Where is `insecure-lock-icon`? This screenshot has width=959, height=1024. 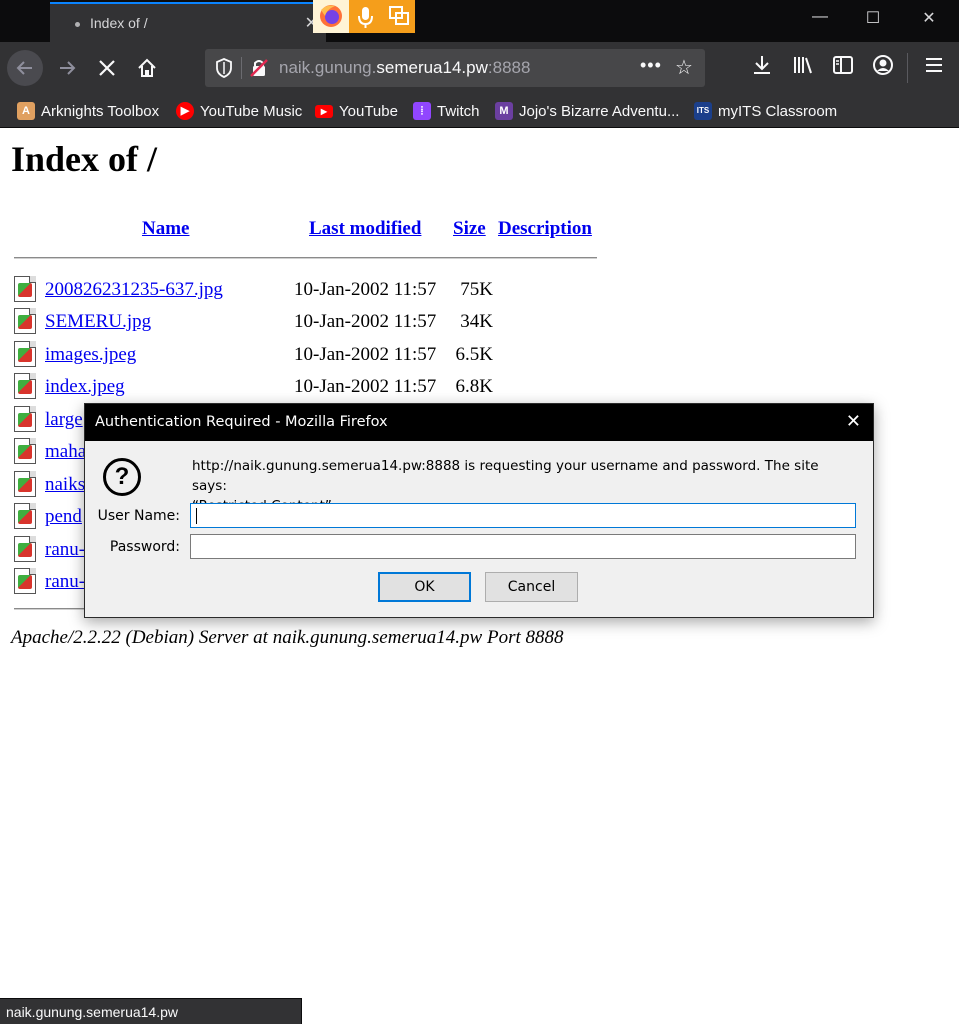 insecure-lock-icon is located at coordinates (259, 70).